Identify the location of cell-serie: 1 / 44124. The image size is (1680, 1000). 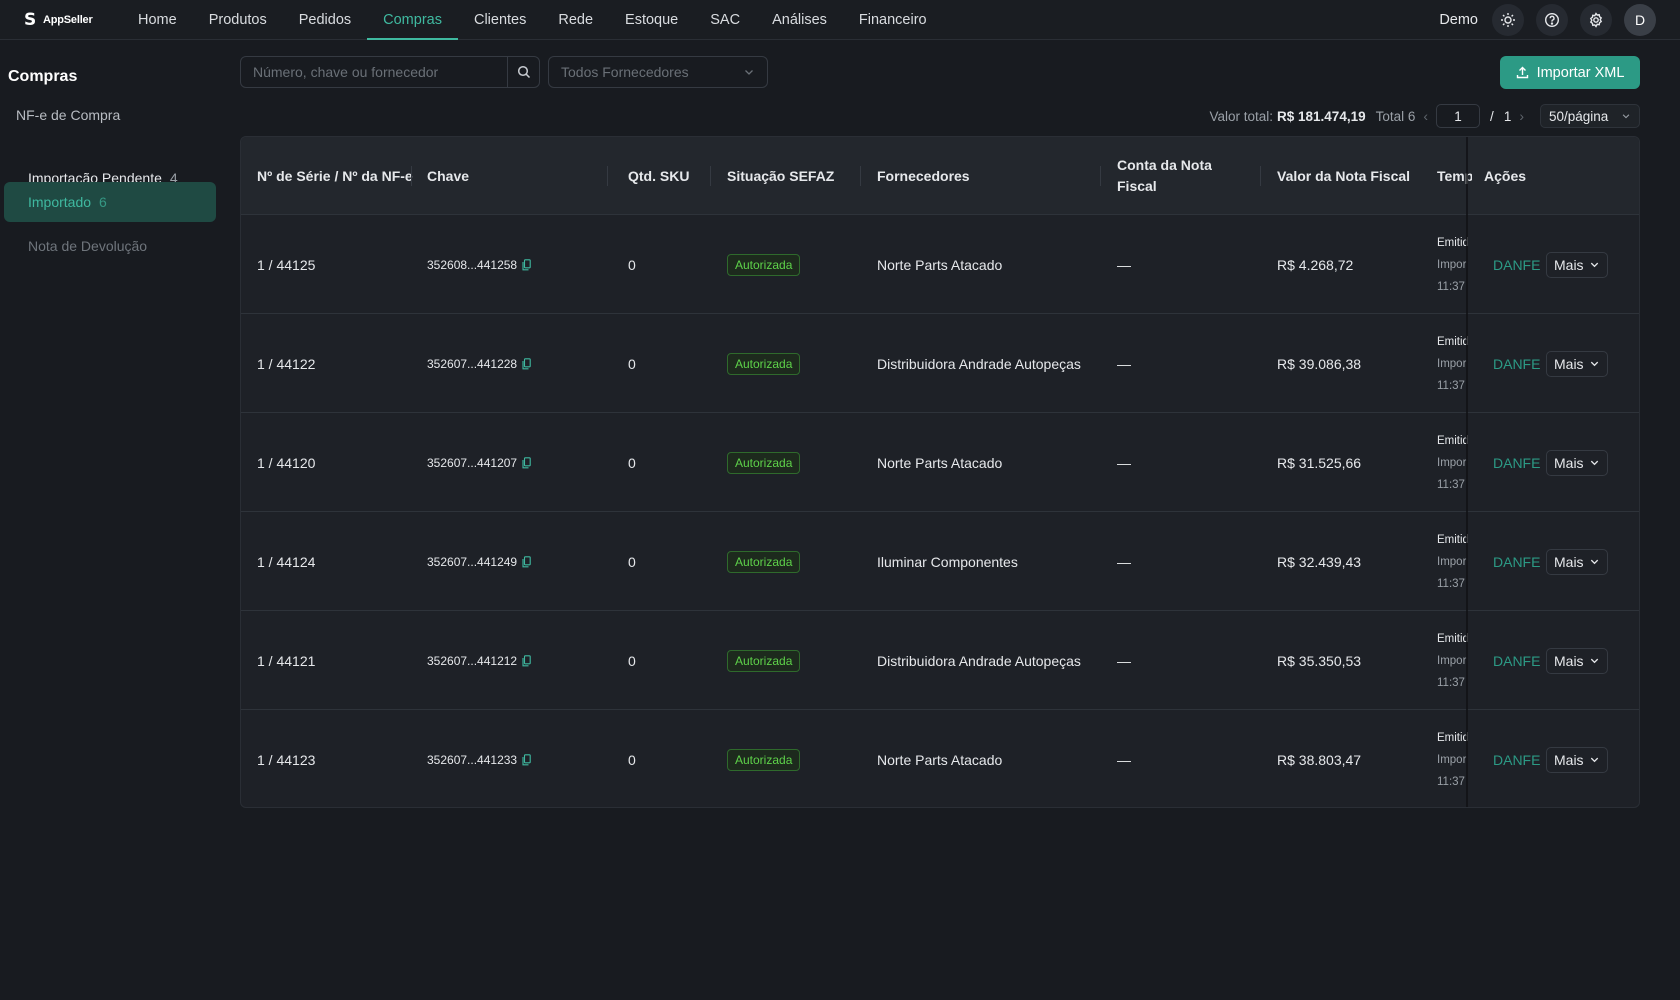
(286, 561).